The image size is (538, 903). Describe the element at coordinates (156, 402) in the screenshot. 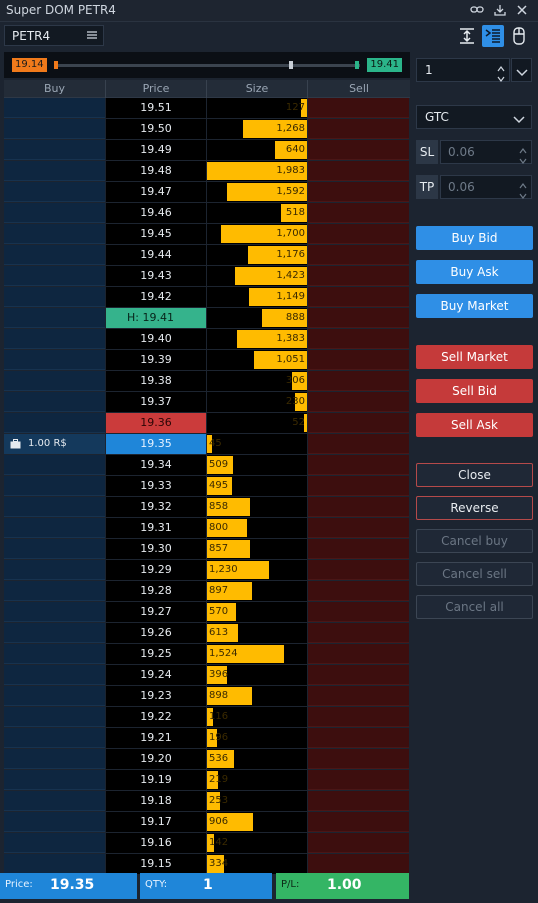

I see `price-cell: 19.37` at that location.